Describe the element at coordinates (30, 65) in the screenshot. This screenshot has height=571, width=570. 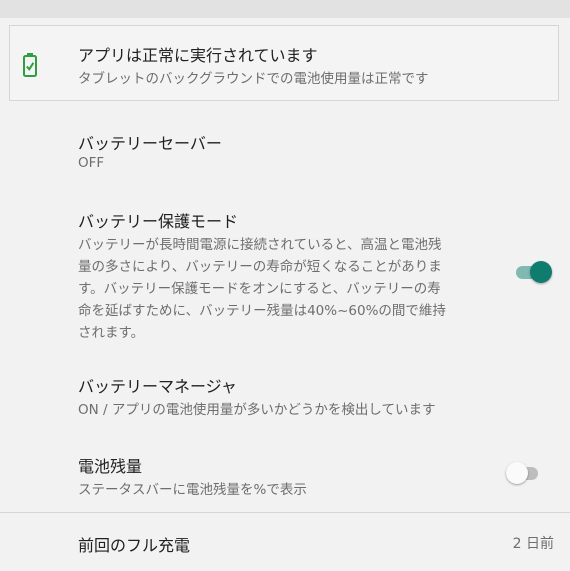
I see `battery-icon` at that location.